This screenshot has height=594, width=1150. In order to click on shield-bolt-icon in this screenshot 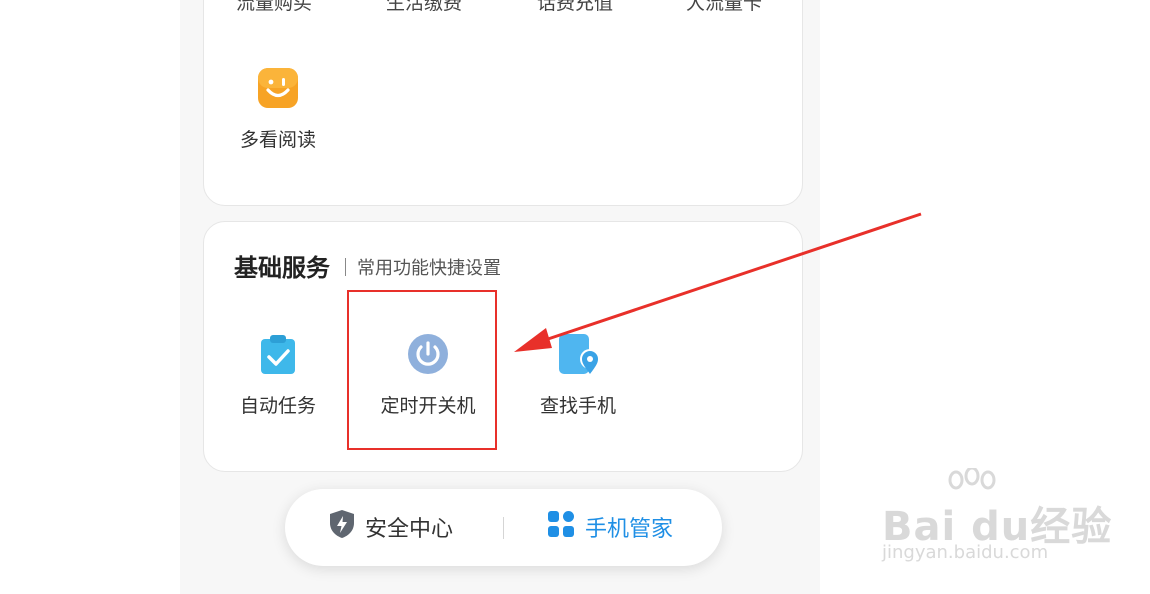, I will do `click(342, 527)`.